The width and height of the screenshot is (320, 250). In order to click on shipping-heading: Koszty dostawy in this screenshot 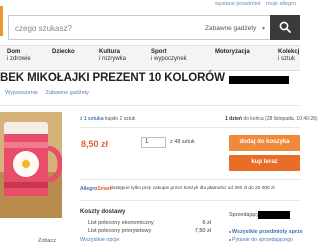, I will do `click(103, 212)`.